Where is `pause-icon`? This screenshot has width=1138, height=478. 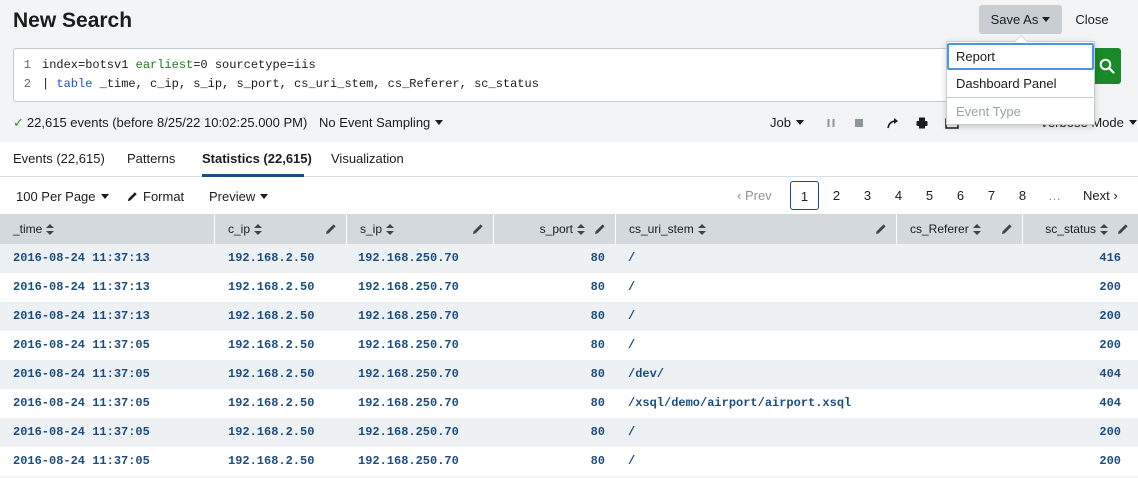 pause-icon is located at coordinates (831, 123).